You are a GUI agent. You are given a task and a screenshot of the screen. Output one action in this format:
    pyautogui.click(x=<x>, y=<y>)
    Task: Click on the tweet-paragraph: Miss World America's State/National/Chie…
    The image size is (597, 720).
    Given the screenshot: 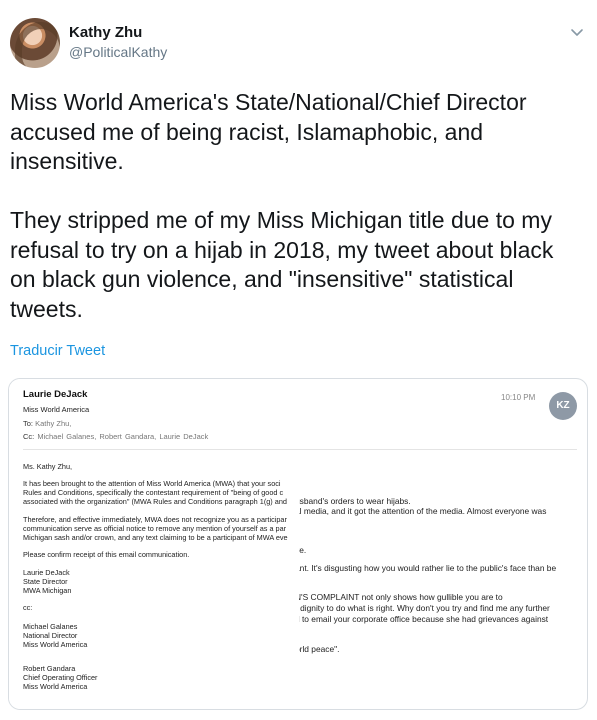 What is the action you would take?
    pyautogui.click(x=268, y=131)
    